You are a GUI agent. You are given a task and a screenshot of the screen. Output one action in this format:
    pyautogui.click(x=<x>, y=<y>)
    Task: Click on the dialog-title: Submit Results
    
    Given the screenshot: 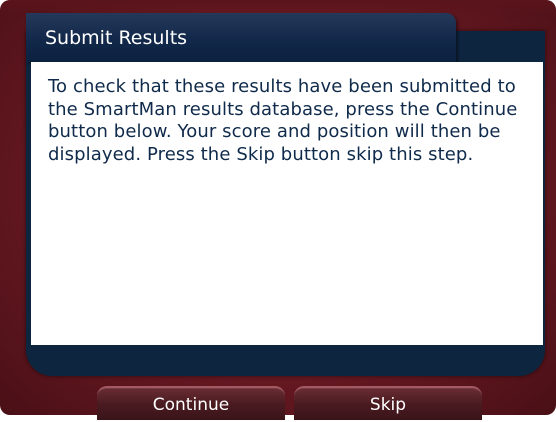 What is the action you would take?
    pyautogui.click(x=116, y=38)
    